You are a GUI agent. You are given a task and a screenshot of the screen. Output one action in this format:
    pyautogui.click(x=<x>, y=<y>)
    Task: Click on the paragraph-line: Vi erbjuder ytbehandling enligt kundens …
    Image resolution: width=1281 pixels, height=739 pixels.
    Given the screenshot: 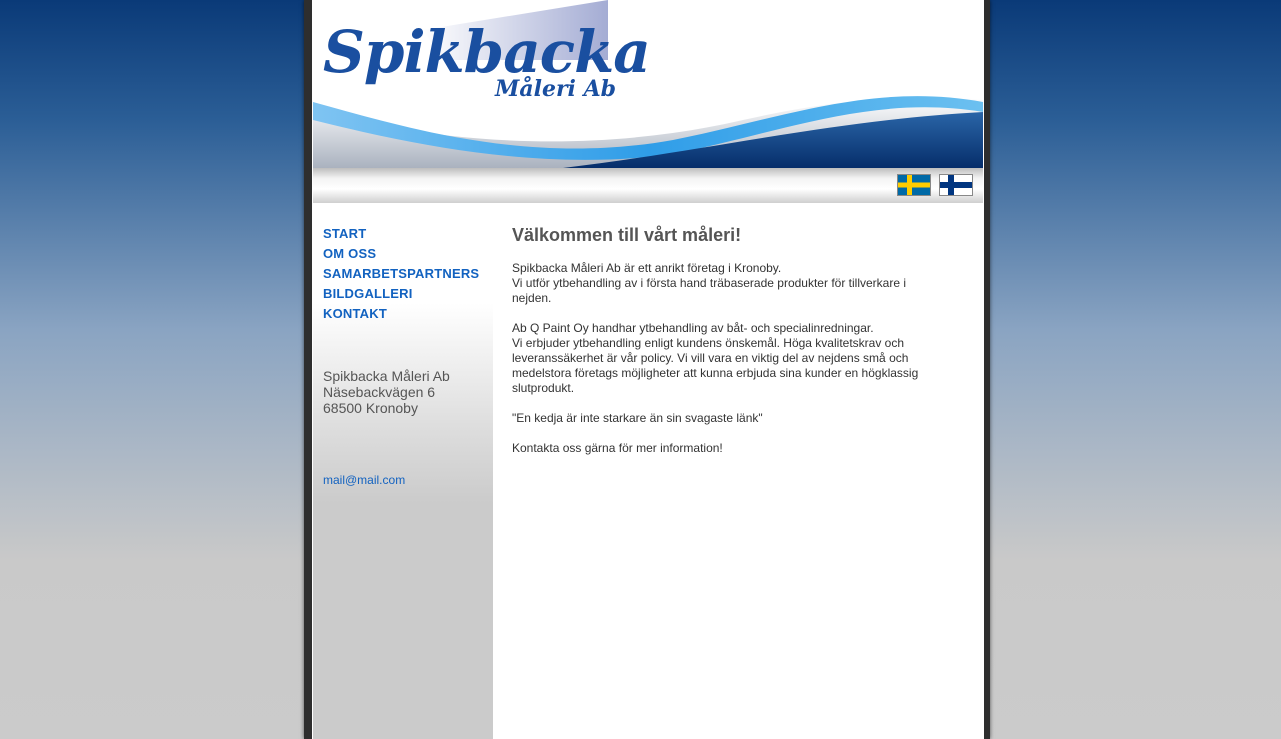 What is the action you would take?
    pyautogui.click(x=715, y=365)
    